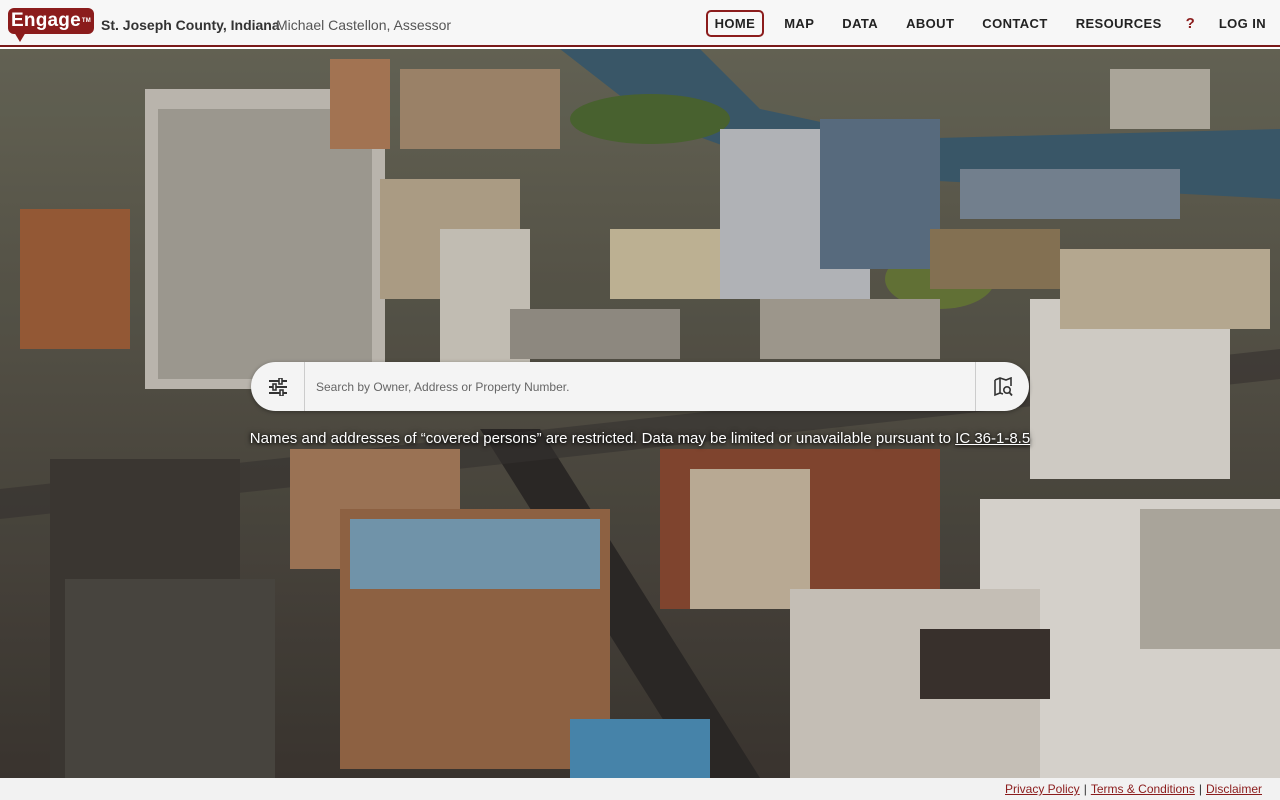  I want to click on search-filter-button, so click(278, 386).